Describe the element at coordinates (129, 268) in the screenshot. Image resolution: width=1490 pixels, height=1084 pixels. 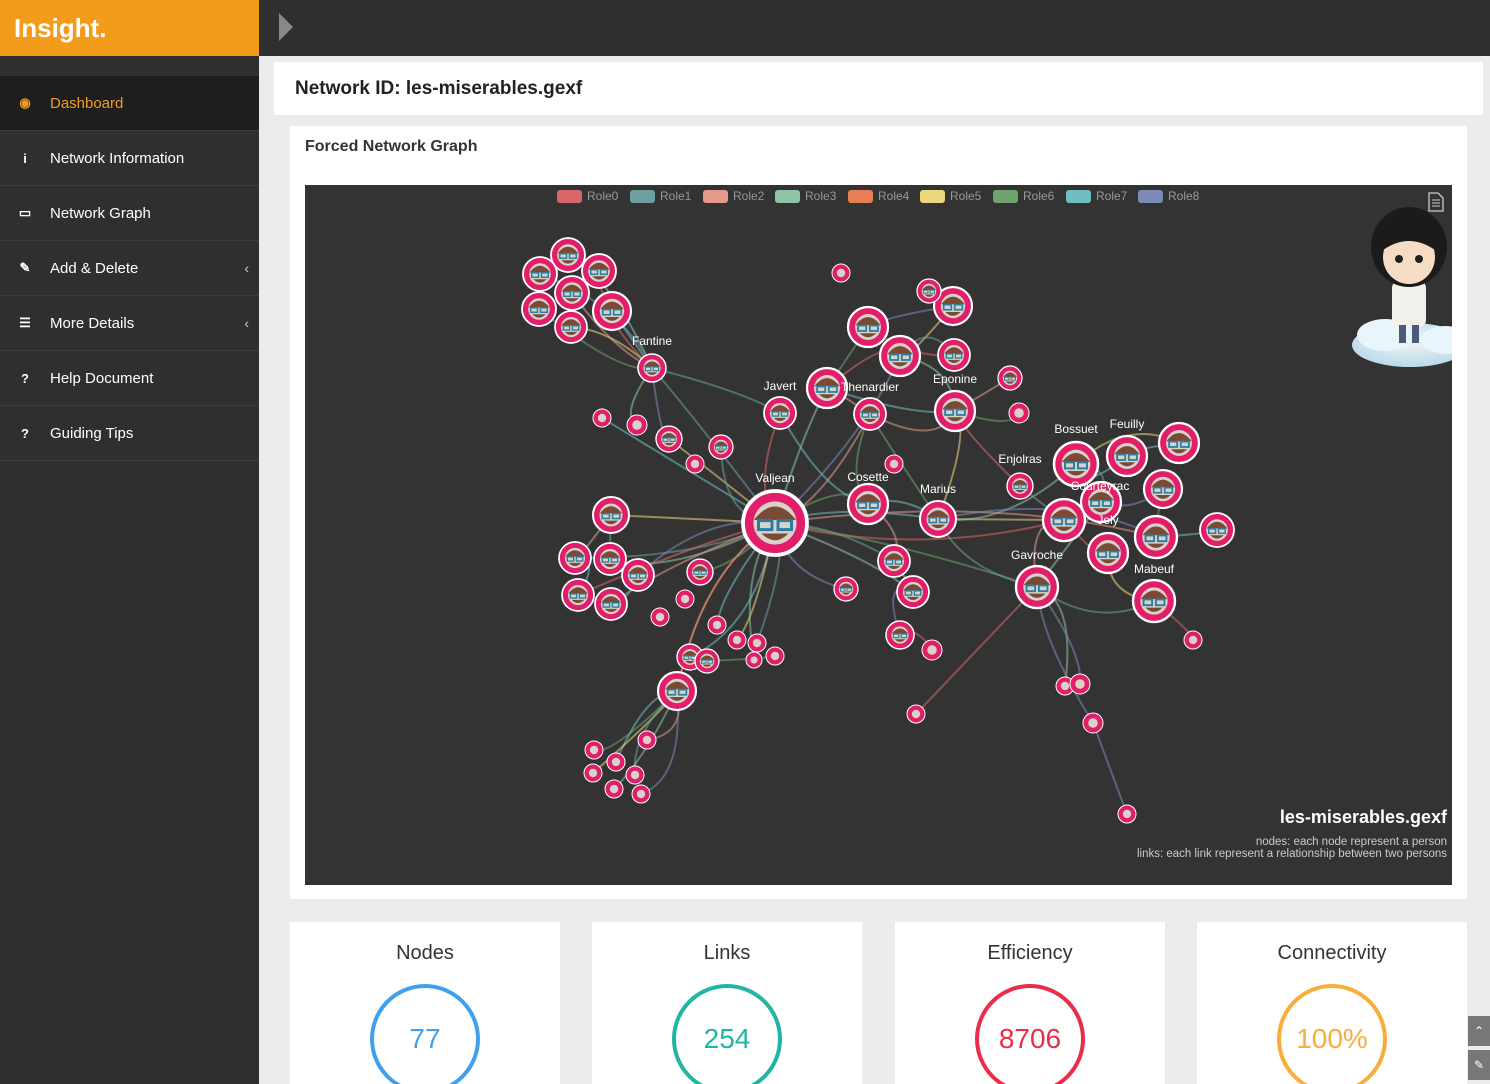
I see `sidebar-item-add-delete: ✎ Add & Delete ‹` at that location.